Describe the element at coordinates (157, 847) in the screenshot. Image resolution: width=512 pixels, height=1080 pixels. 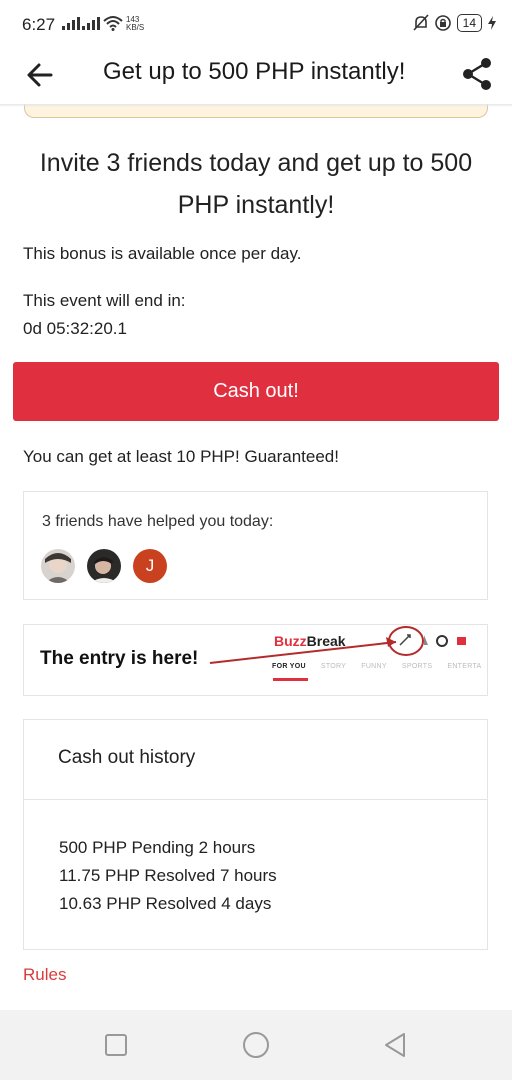
I see `history-item: 500 PHP Pending 2 hours` at that location.